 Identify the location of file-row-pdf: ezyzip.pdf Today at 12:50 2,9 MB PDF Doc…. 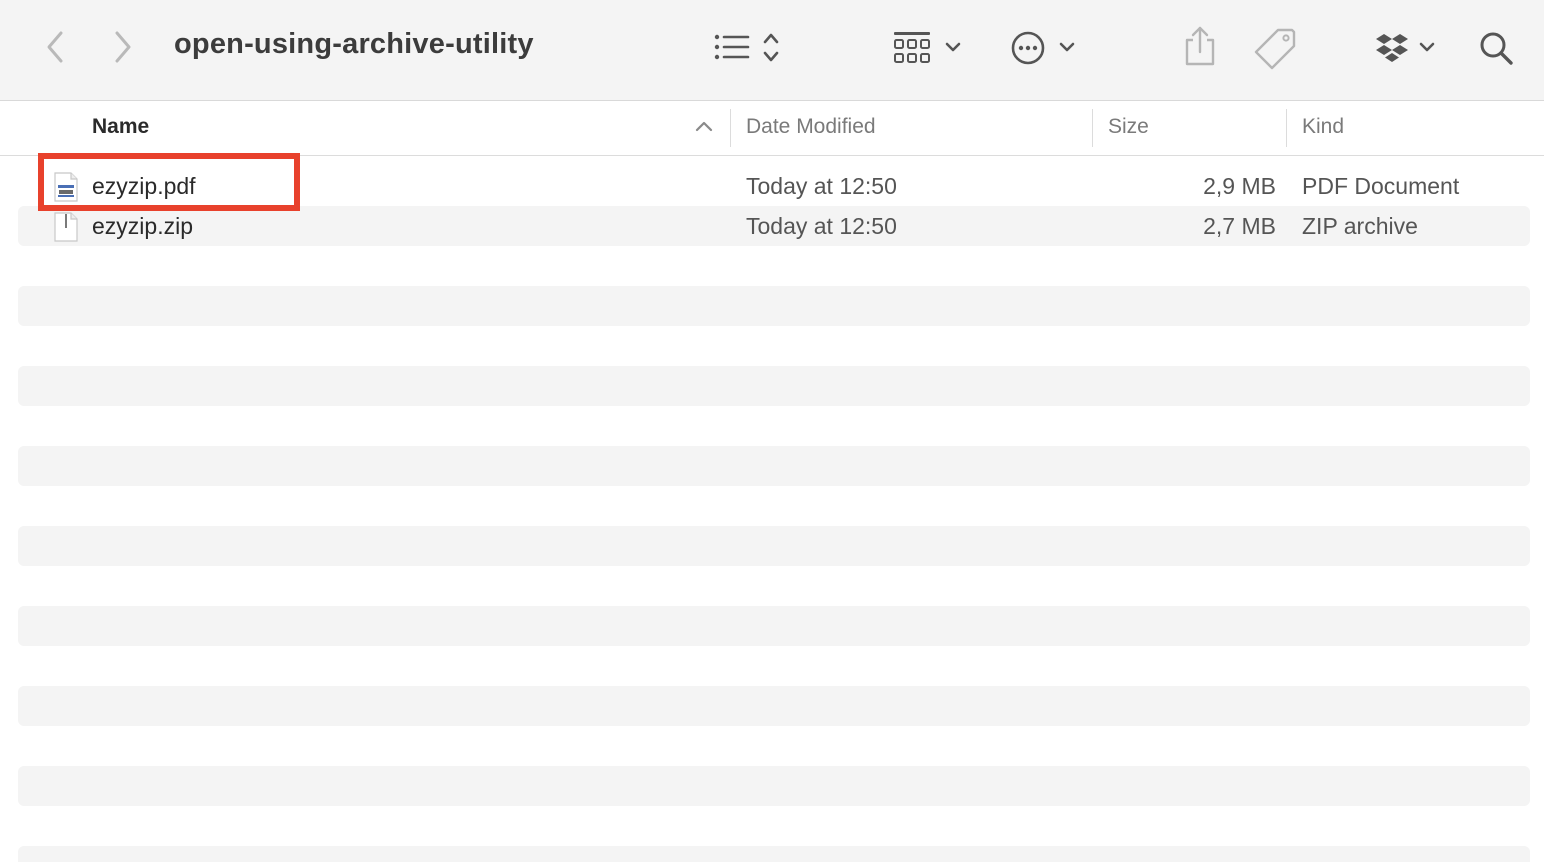
(774, 186).